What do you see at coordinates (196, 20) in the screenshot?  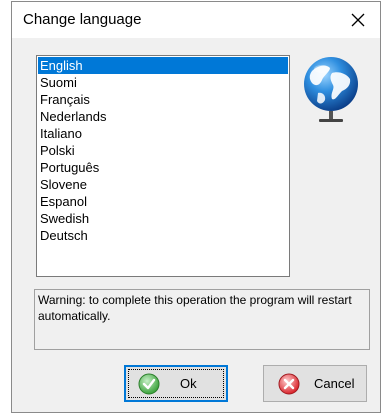 I see `title-bar: Change language` at bounding box center [196, 20].